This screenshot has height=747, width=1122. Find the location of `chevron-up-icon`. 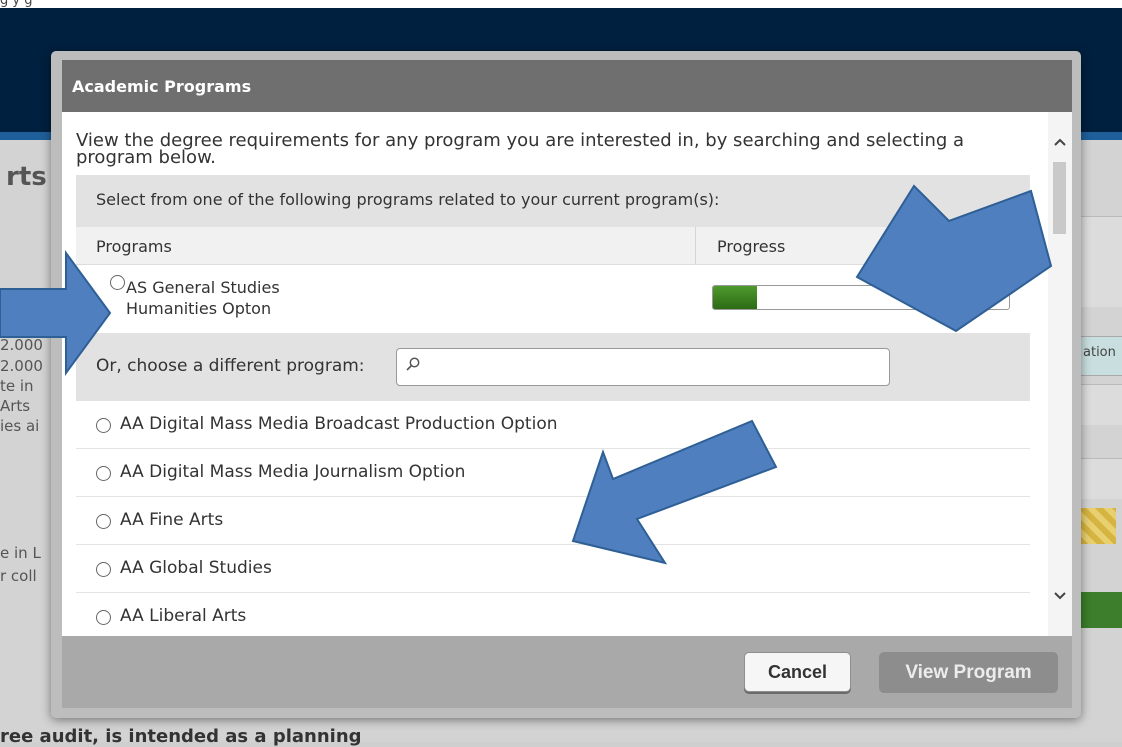

chevron-up-icon is located at coordinates (1060, 142).